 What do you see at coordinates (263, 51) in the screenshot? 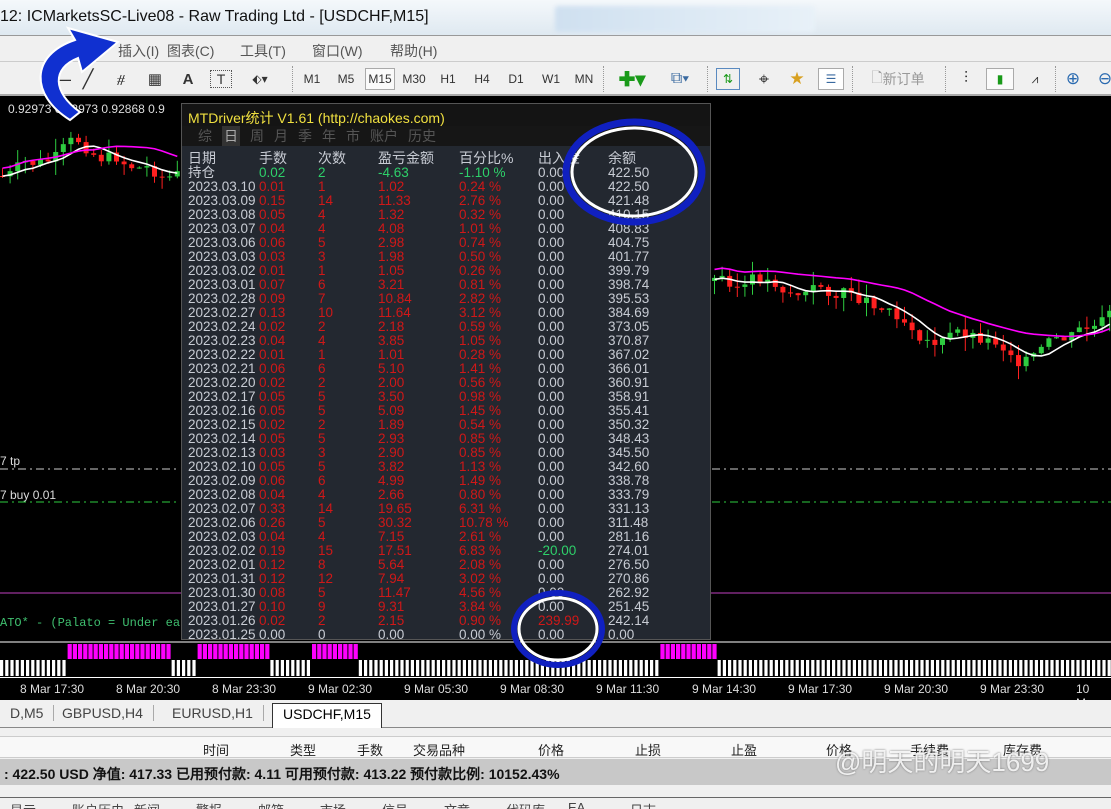
I see `menu-tools: 工具(T)` at bounding box center [263, 51].